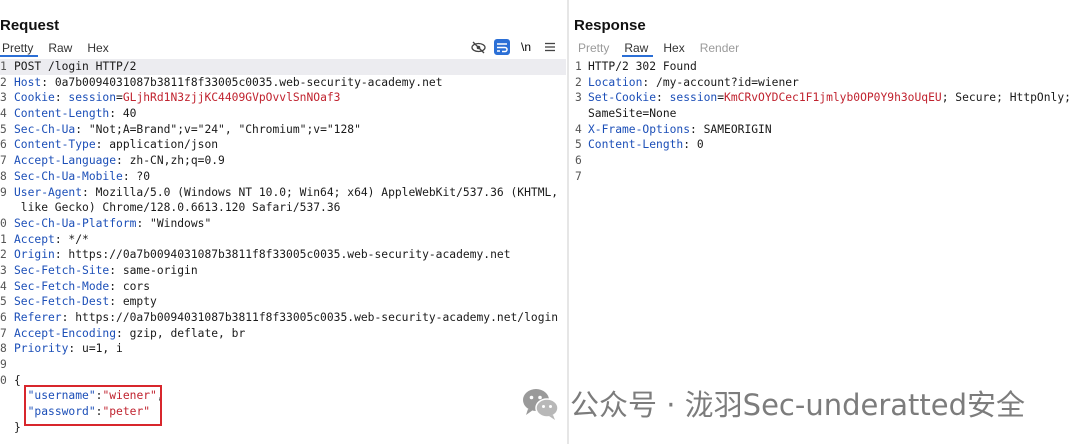 This screenshot has height=444, width=1080. What do you see at coordinates (68, 176) in the screenshot?
I see `token-name: Sec-Ch-Ua-Mobile` at bounding box center [68, 176].